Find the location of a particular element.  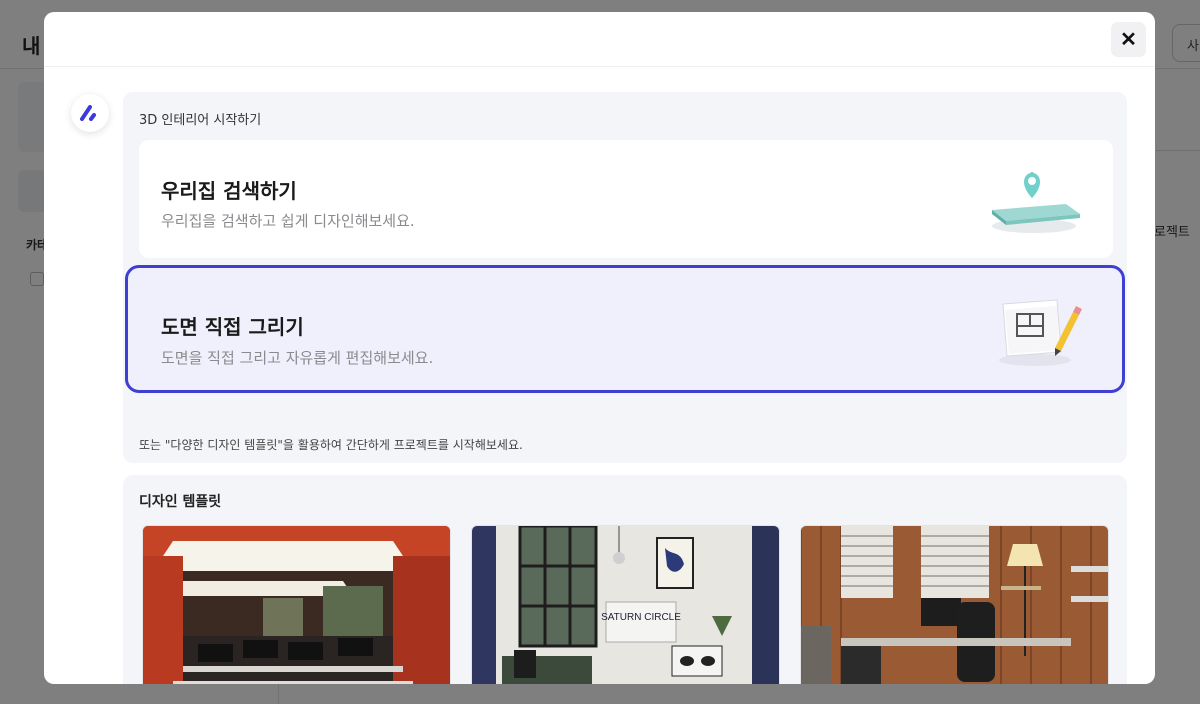

modal-header: ✕ is located at coordinates (599, 39).